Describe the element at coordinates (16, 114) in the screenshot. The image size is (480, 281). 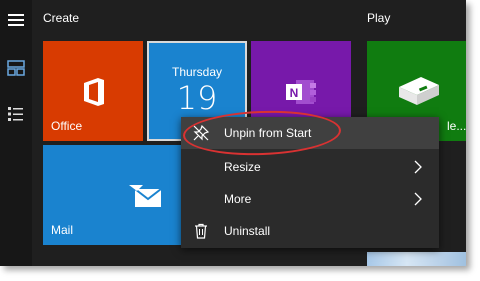
I see `list-view-icon` at that location.